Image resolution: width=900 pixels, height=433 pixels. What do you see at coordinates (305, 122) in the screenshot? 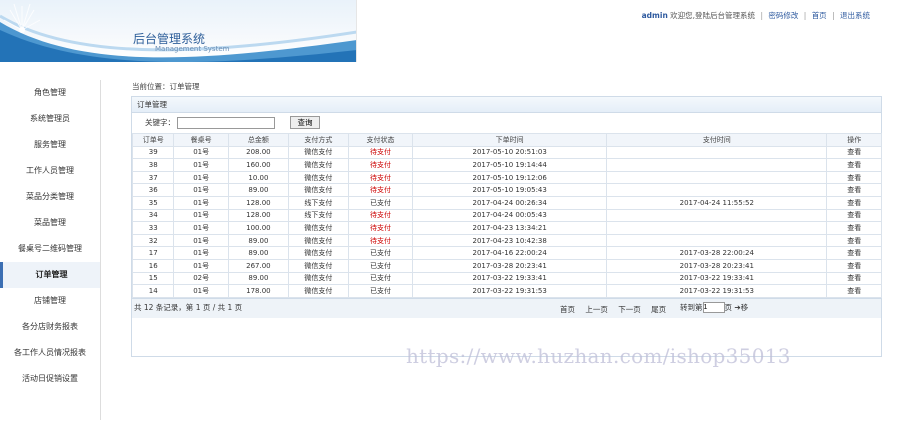
I see `search-button: 查询` at bounding box center [305, 122].